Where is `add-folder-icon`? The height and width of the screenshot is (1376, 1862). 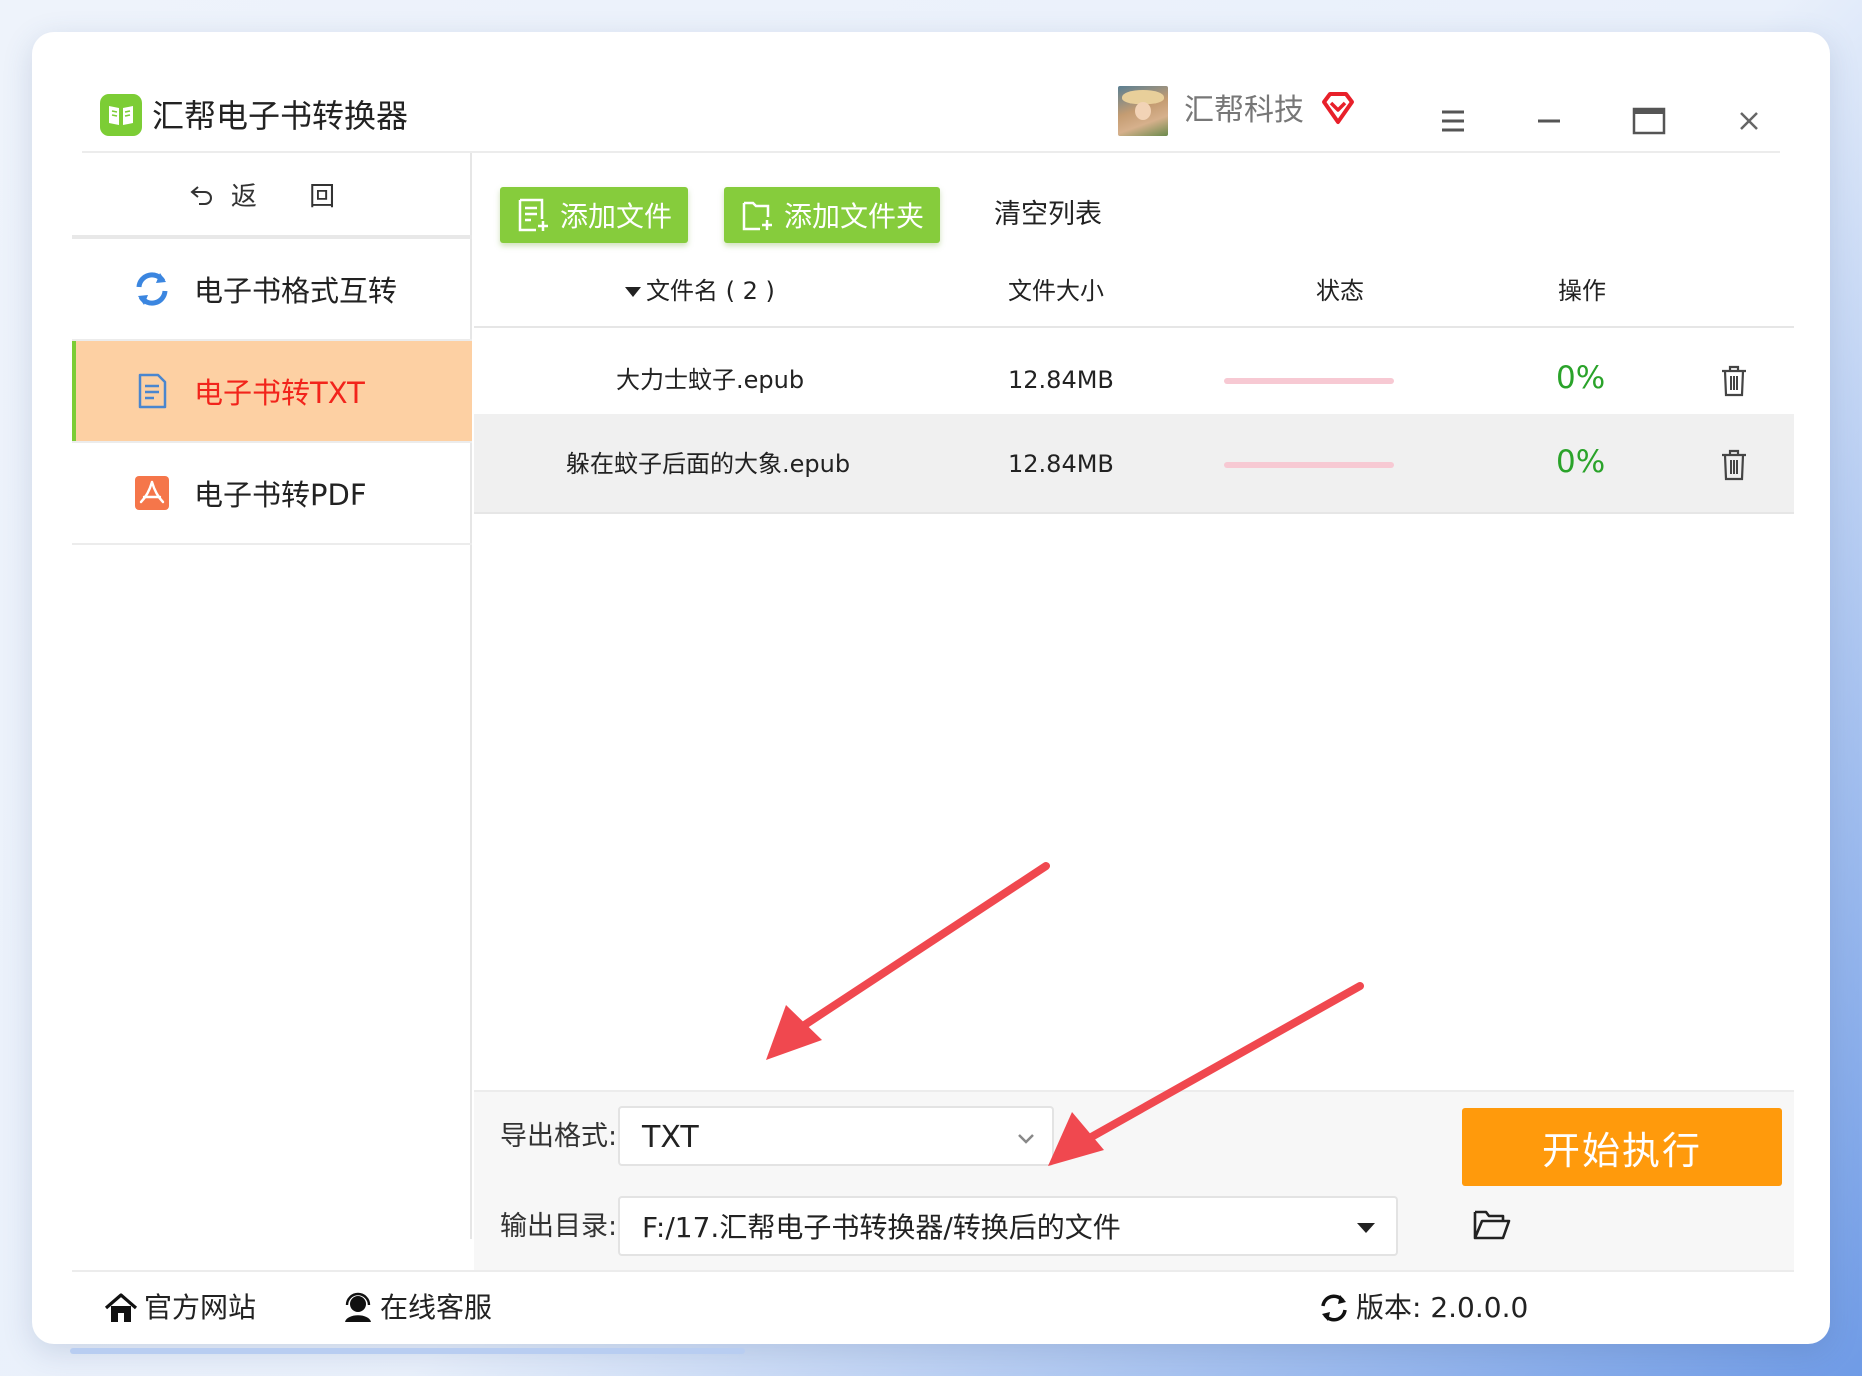 add-folder-icon is located at coordinates (757, 216).